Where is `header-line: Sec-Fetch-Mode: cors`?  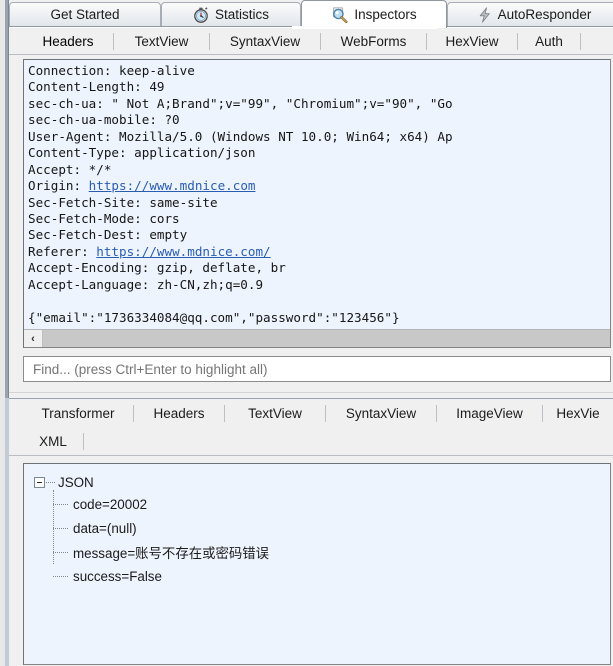
header-line: Sec-Fetch-Mode: cors is located at coordinates (104, 218).